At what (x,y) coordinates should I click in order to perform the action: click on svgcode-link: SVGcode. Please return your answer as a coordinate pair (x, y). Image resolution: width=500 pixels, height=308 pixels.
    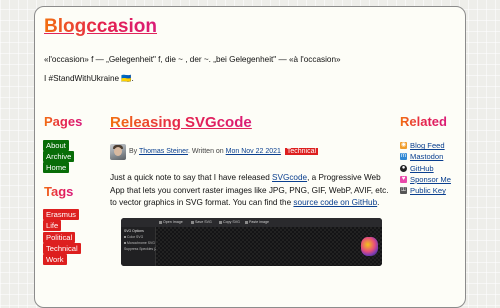
    Looking at the image, I should click on (289, 177).